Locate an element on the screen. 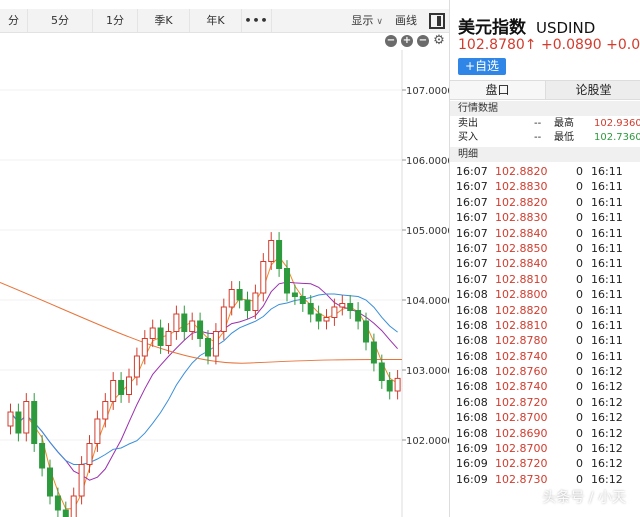  tick-row: 16:08 102.8820 0 16:11 is located at coordinates (545, 310).